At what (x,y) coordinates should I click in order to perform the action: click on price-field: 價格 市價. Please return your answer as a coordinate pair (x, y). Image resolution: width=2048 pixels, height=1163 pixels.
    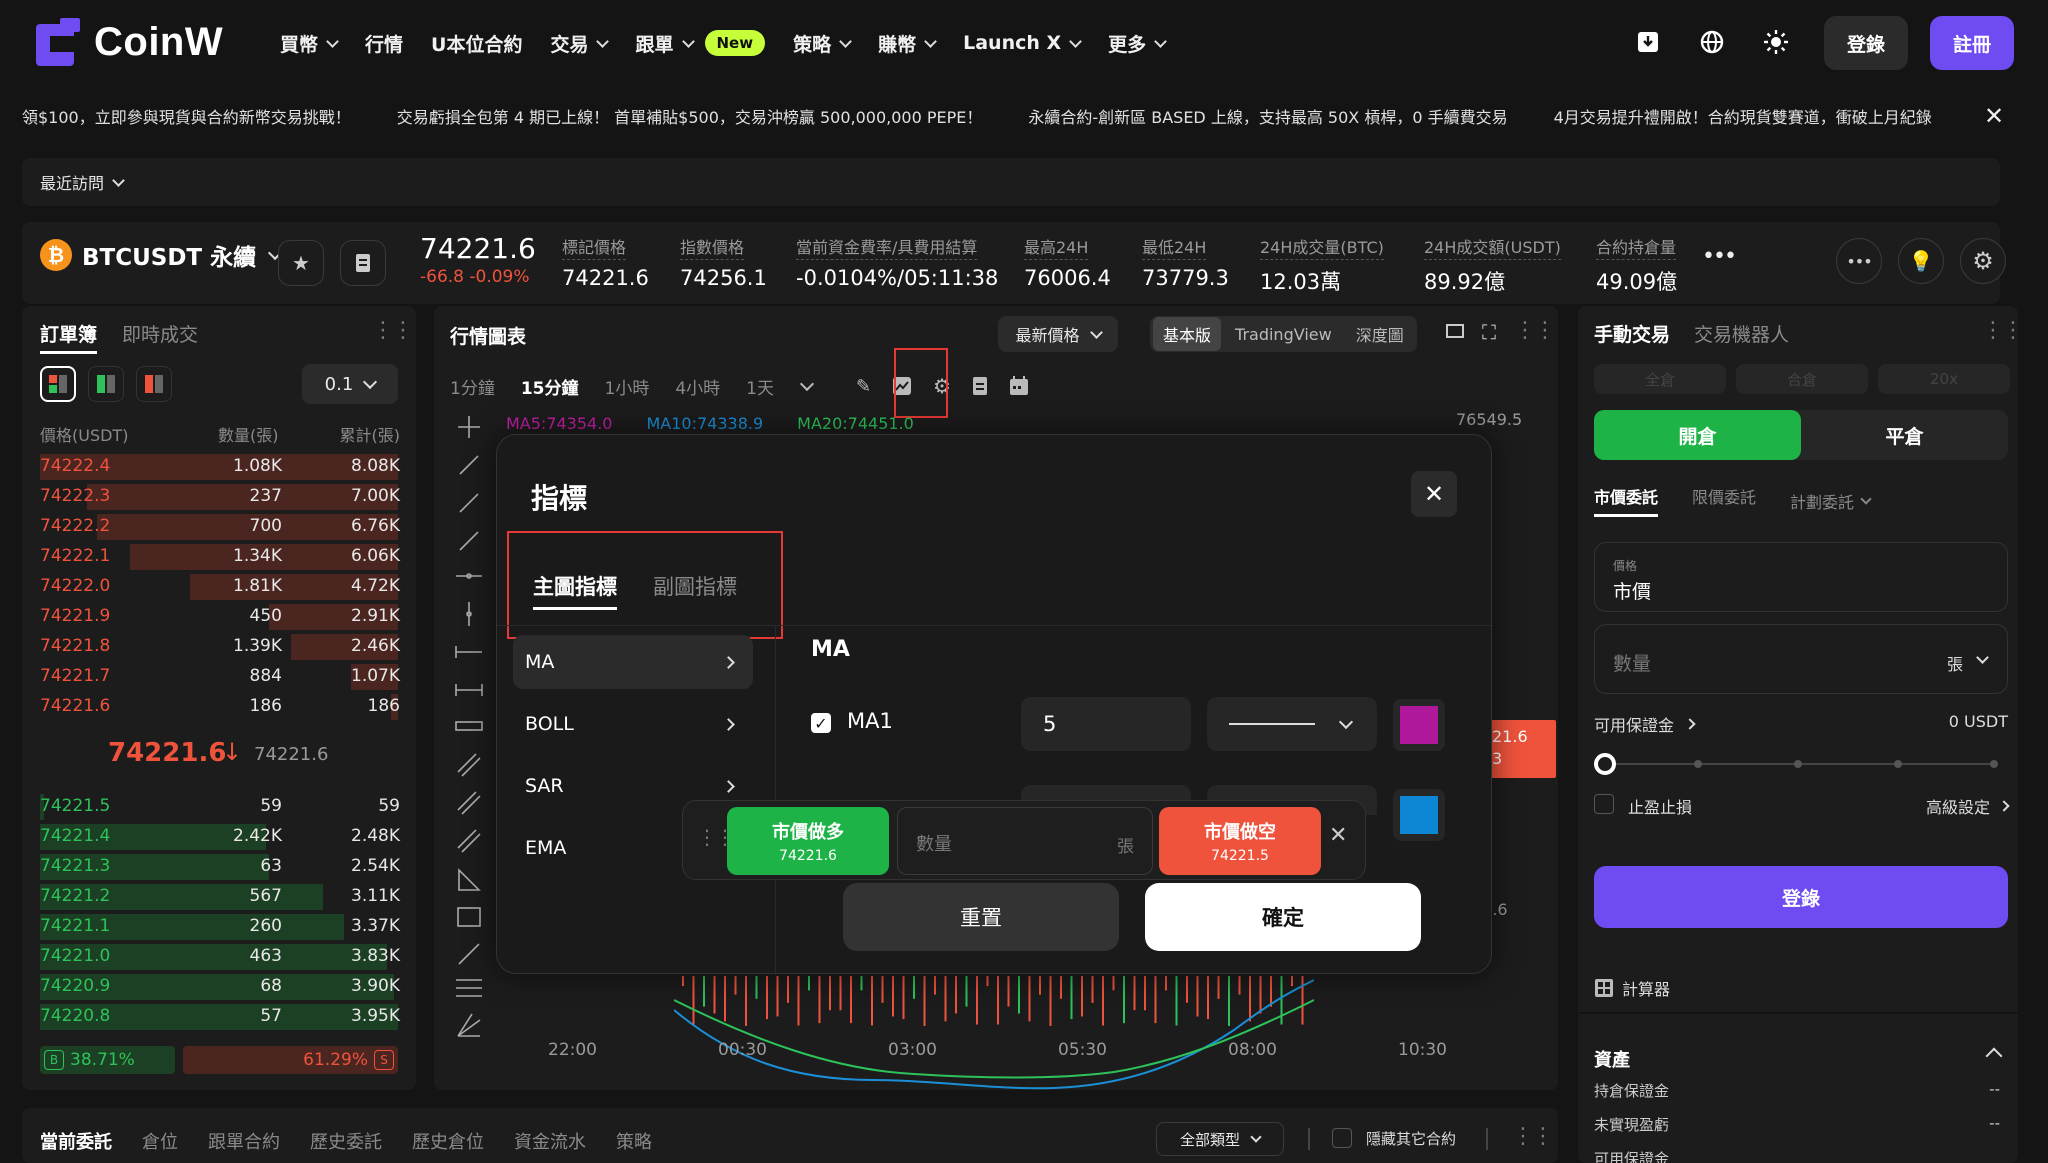
    Looking at the image, I should click on (1801, 577).